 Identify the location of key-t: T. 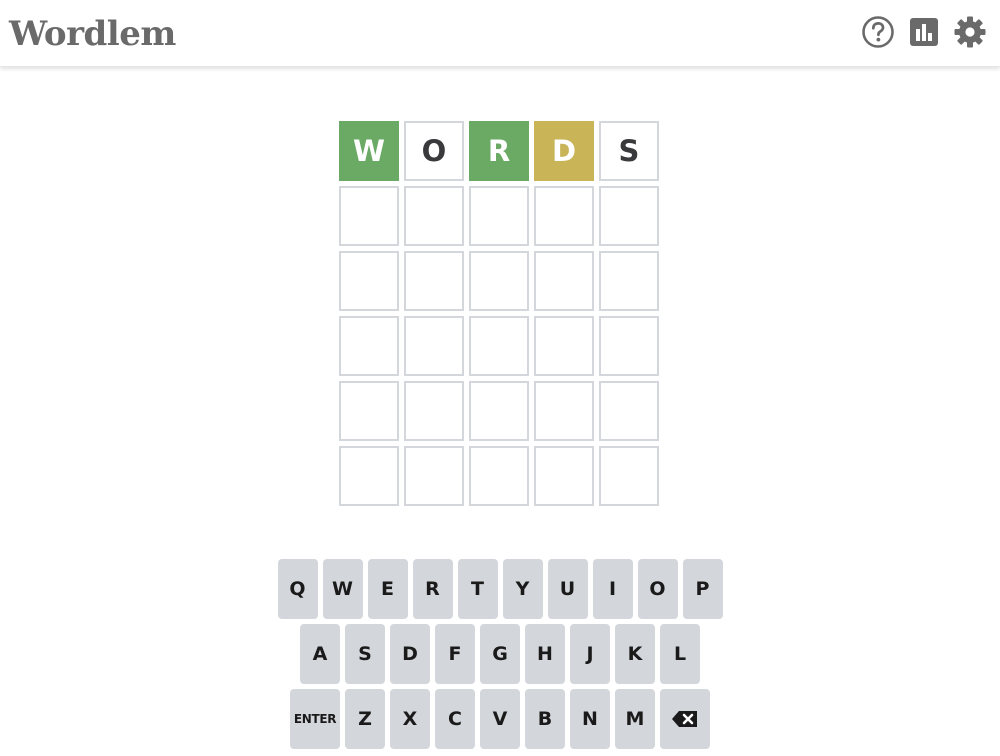
(477, 589).